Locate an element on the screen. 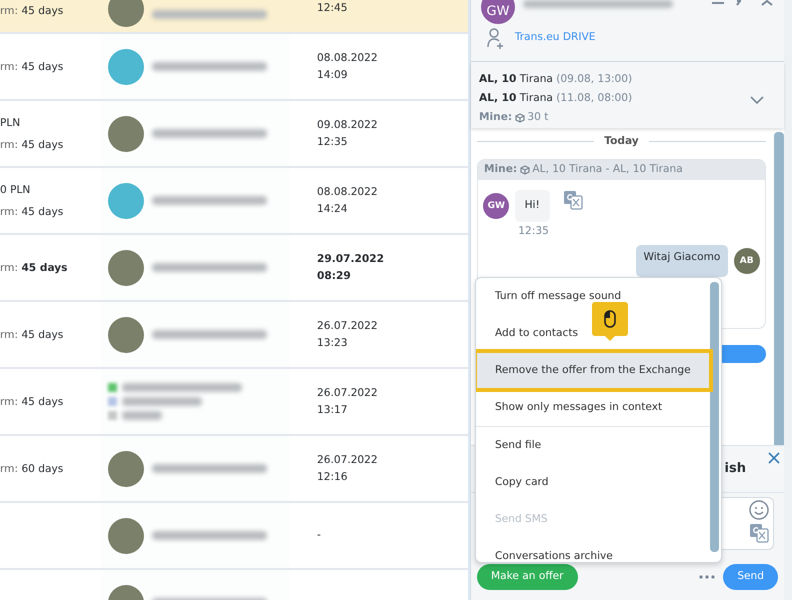 This screenshot has width=800, height=600. menu-item: Copy card is located at coordinates (593, 482).